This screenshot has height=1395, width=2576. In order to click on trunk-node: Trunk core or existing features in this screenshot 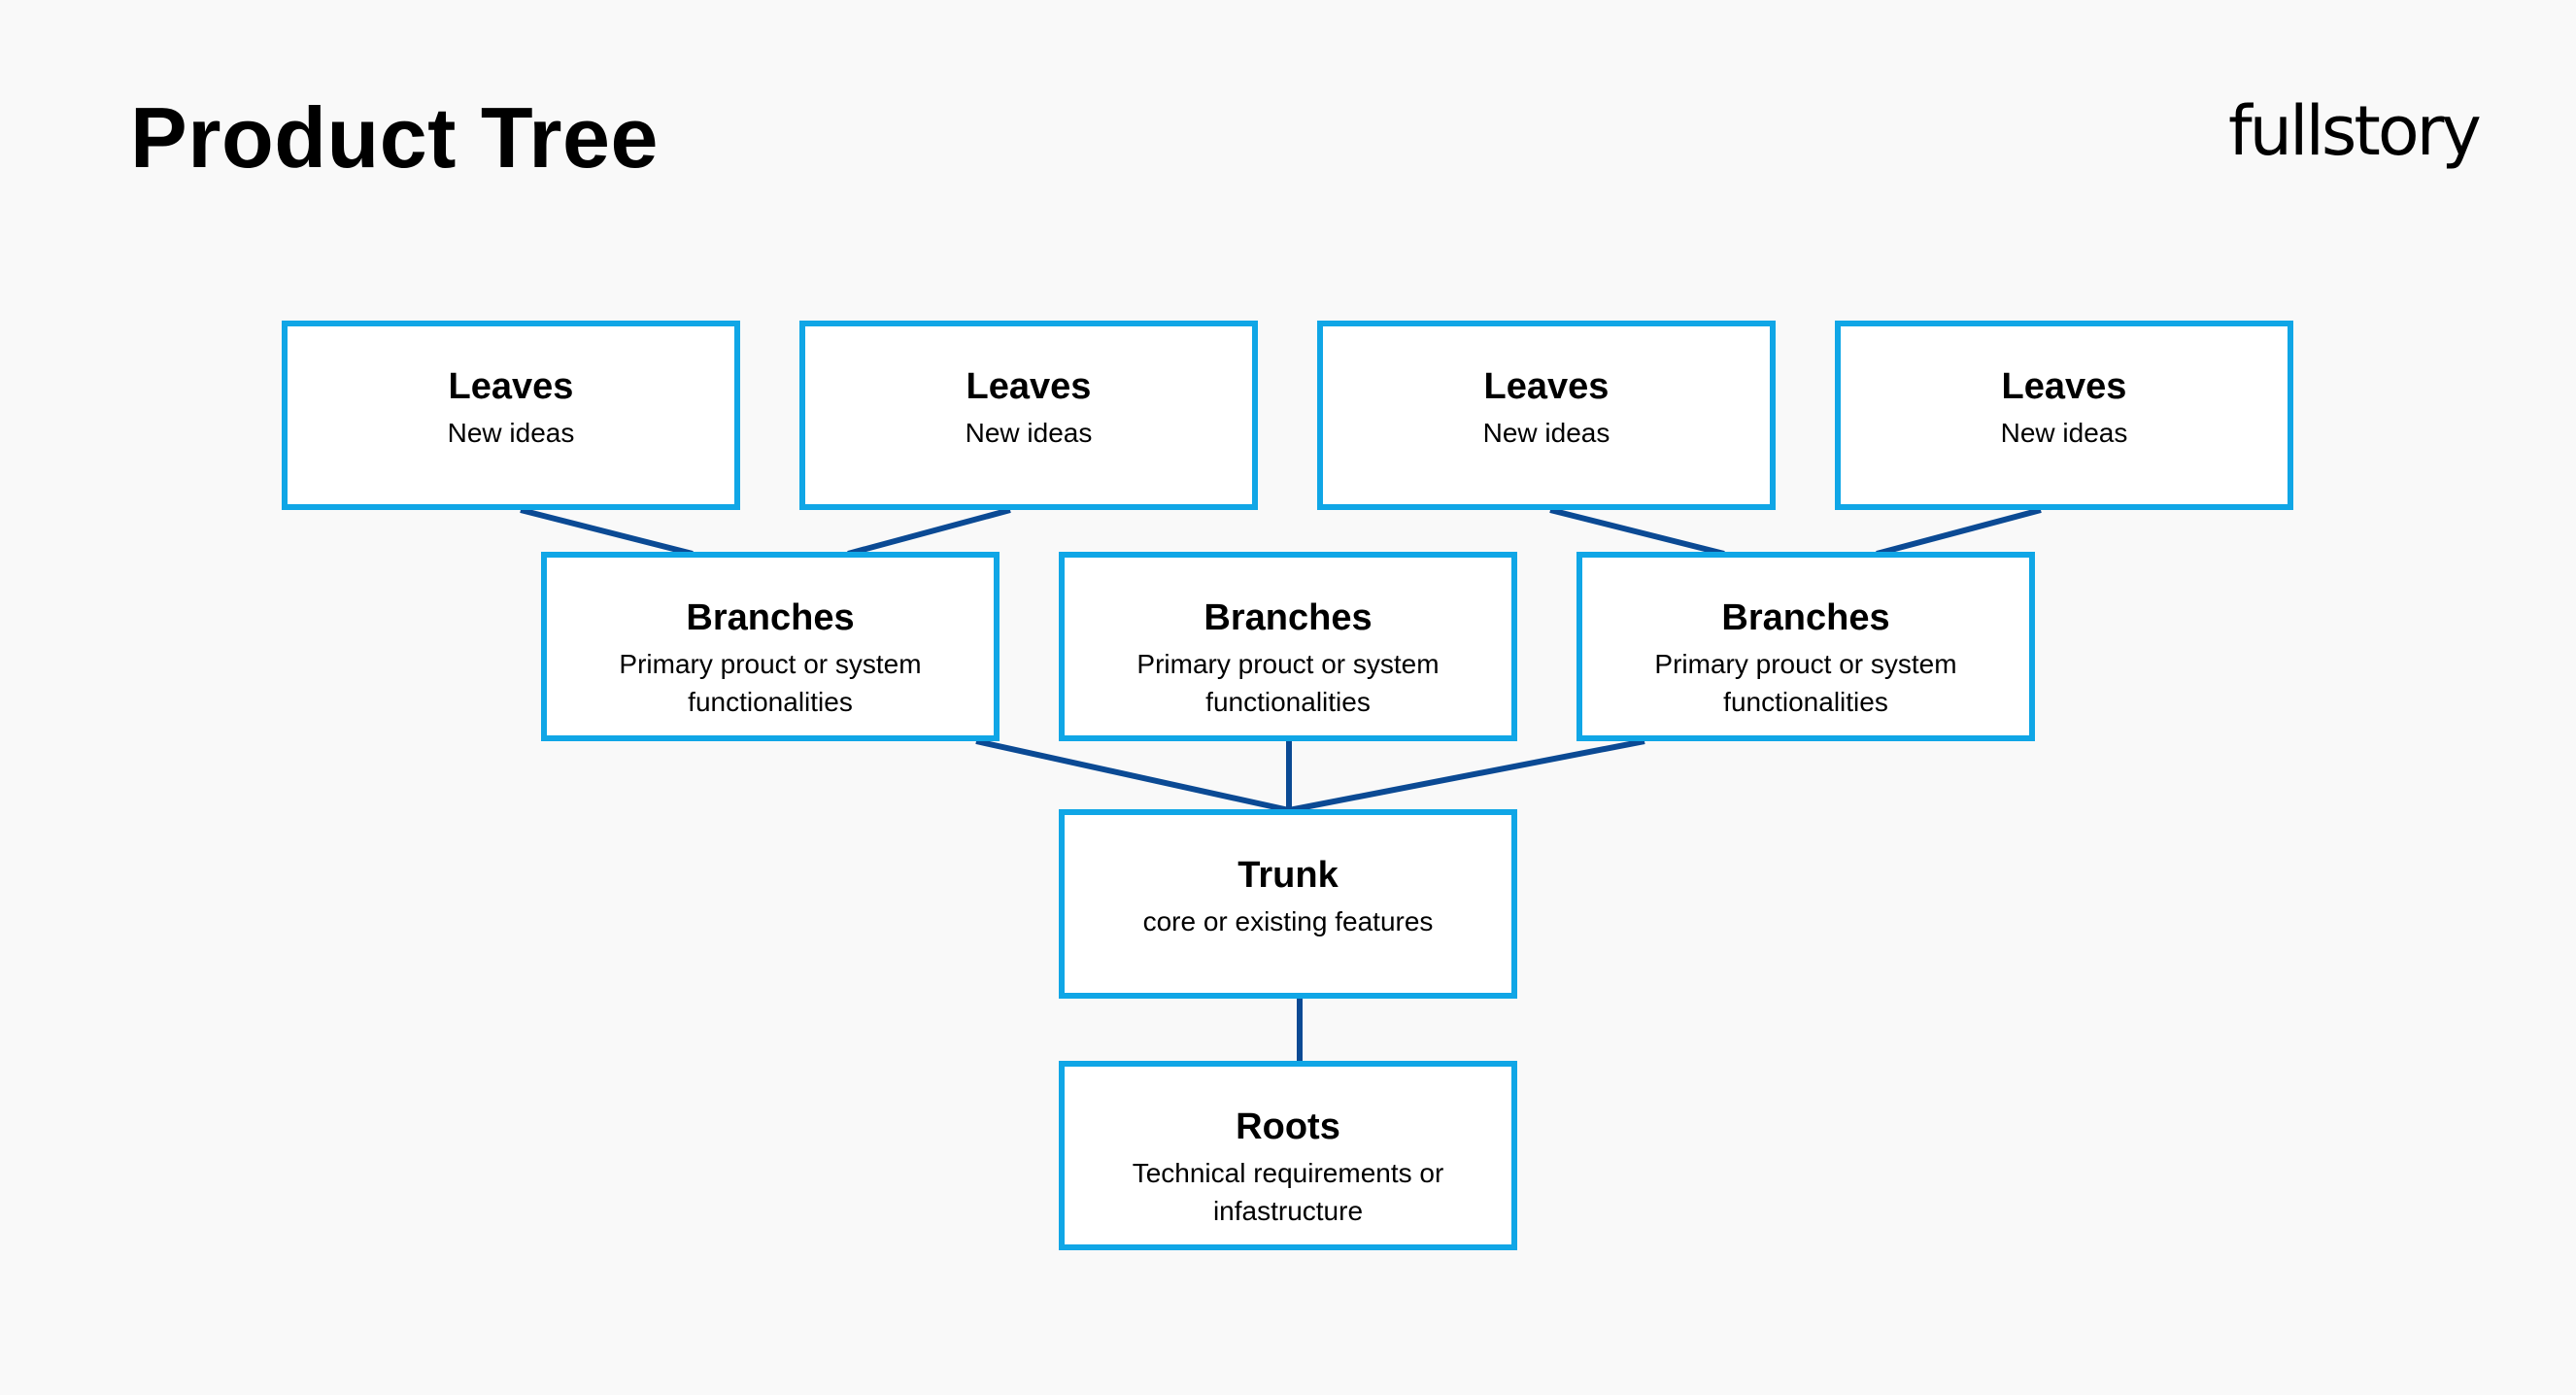, I will do `click(1288, 904)`.